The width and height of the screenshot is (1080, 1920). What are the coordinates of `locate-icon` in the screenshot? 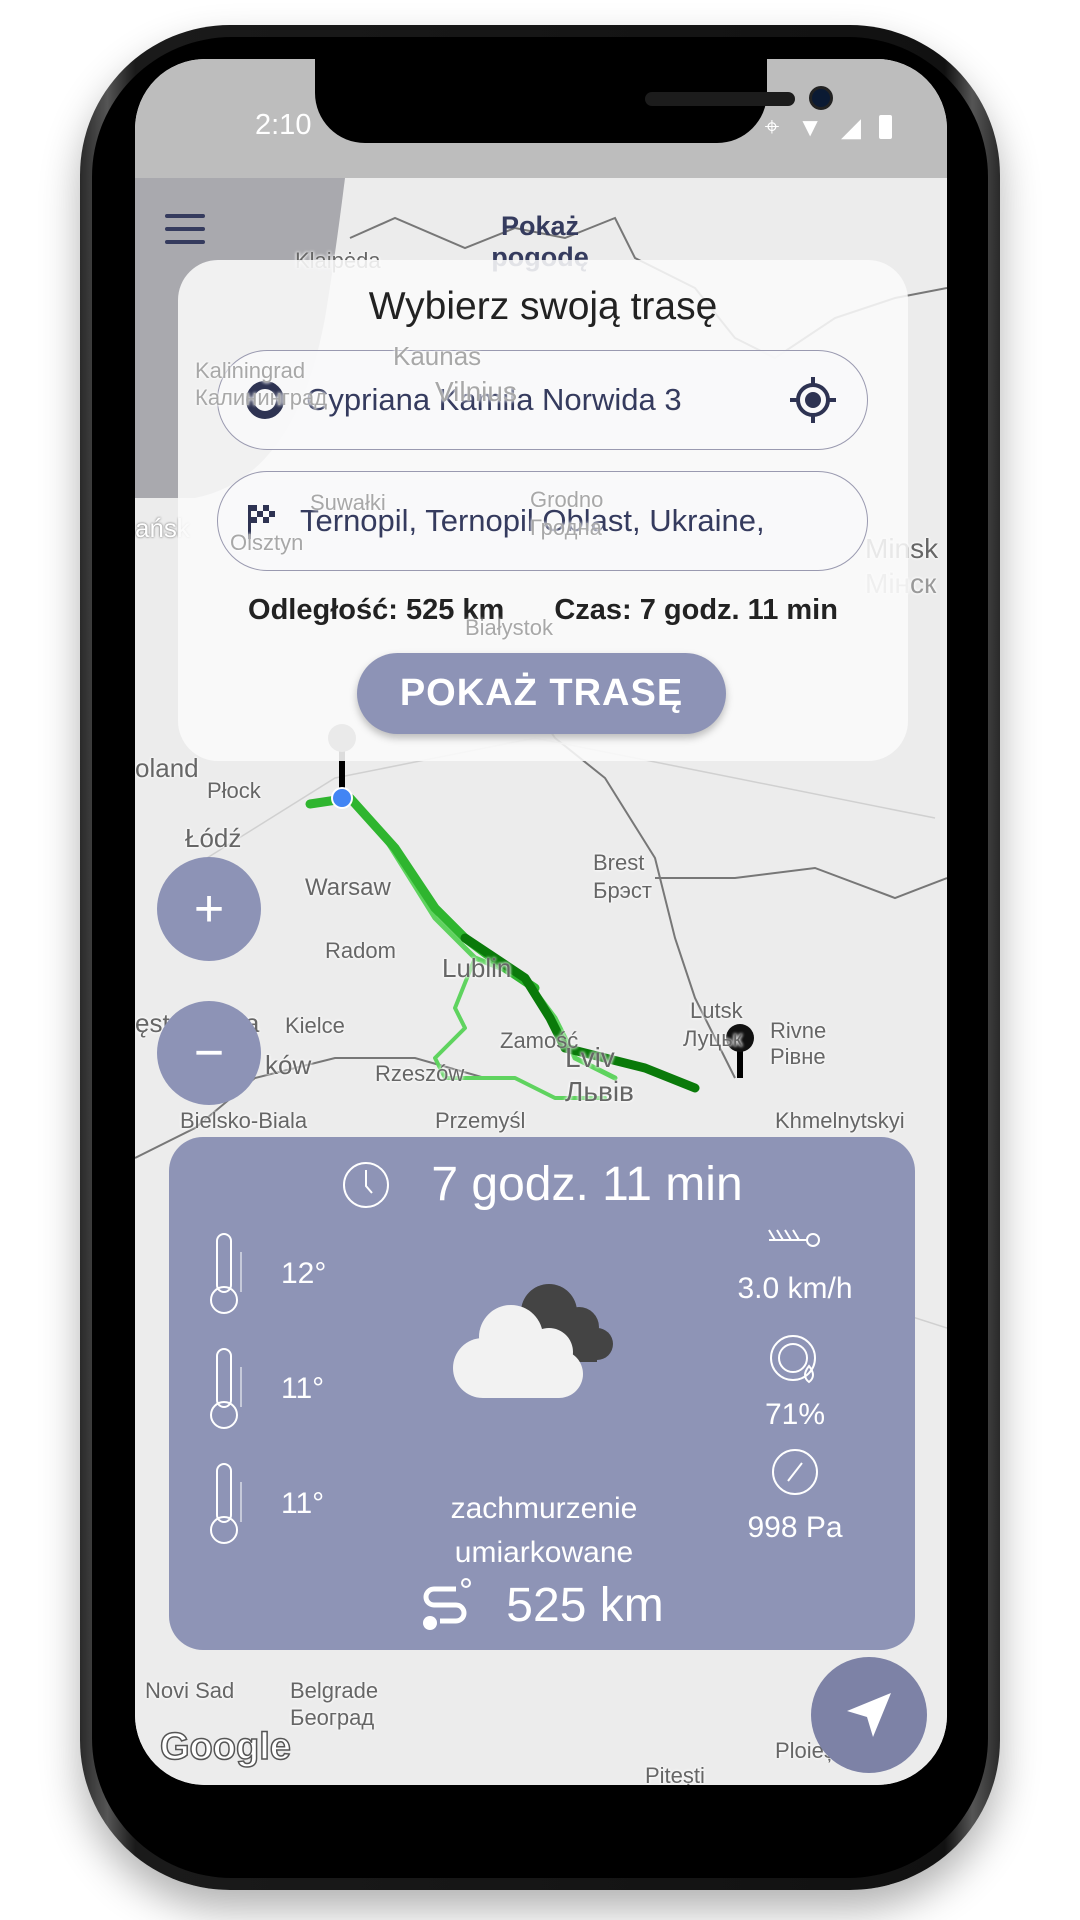 It's located at (813, 400).